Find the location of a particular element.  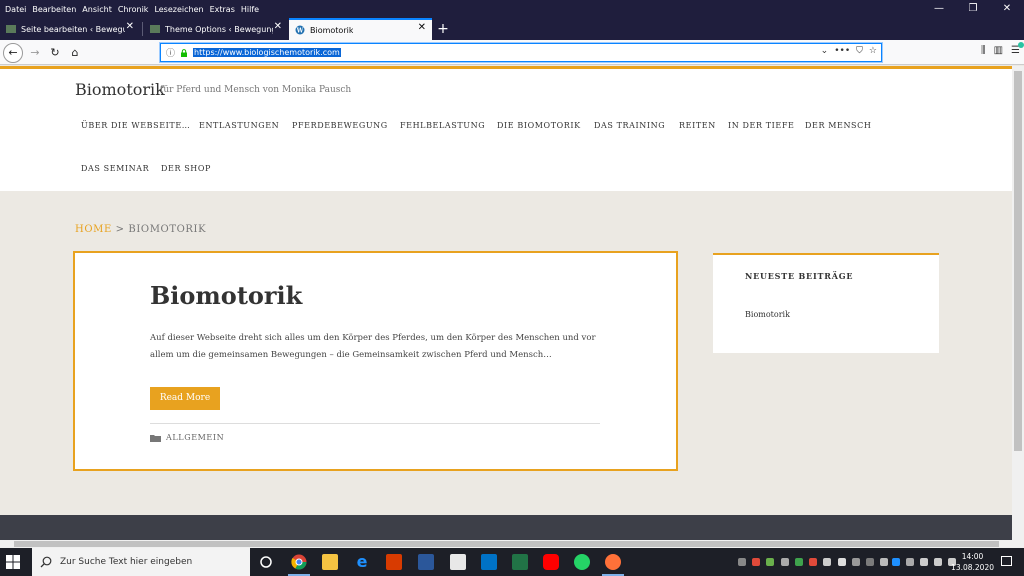

office-icon is located at coordinates (394, 562).